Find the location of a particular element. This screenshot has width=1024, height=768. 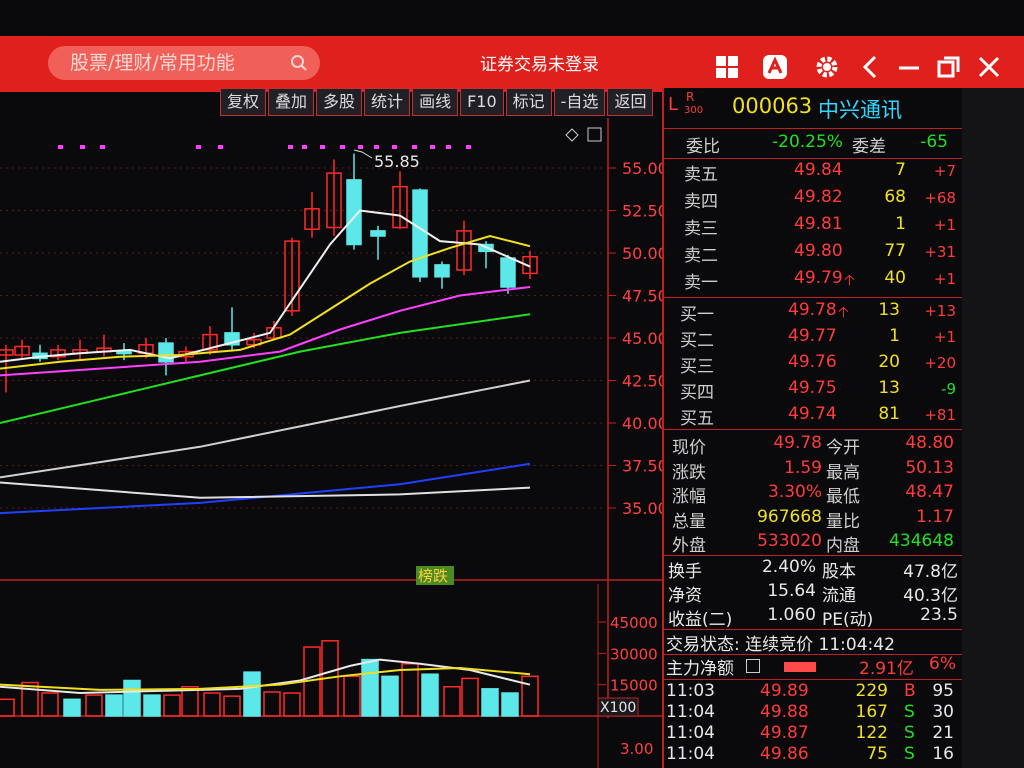

search-icon is located at coordinates (299, 63).